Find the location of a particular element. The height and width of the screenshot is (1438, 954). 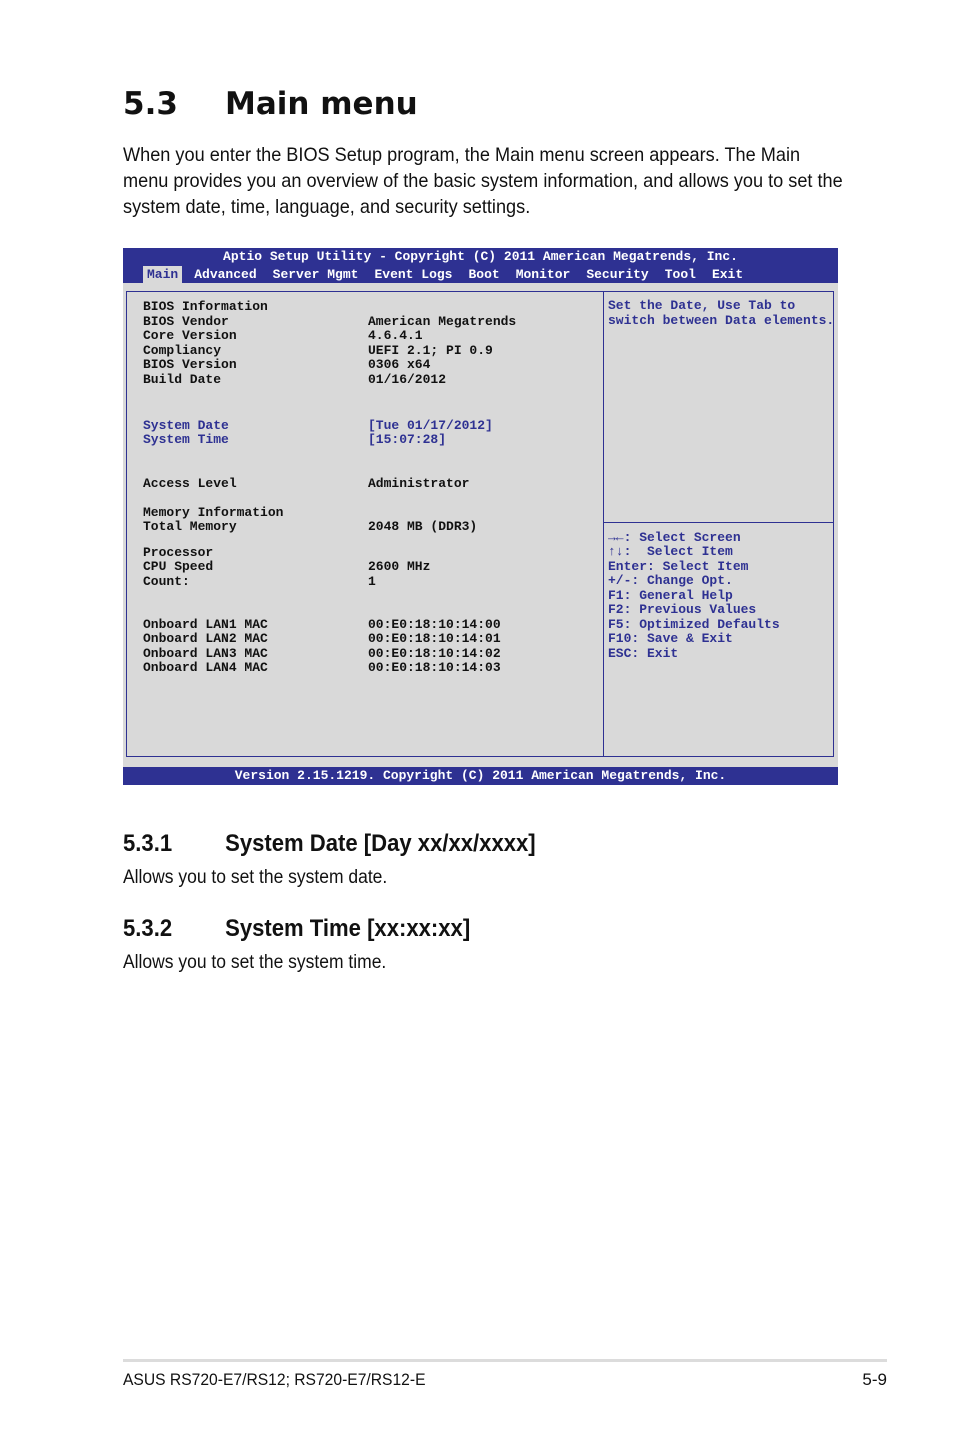

footer-product-name: ASUS RS720-E7/RS12; RS720-E7/RS12-E is located at coordinates (274, 1379).